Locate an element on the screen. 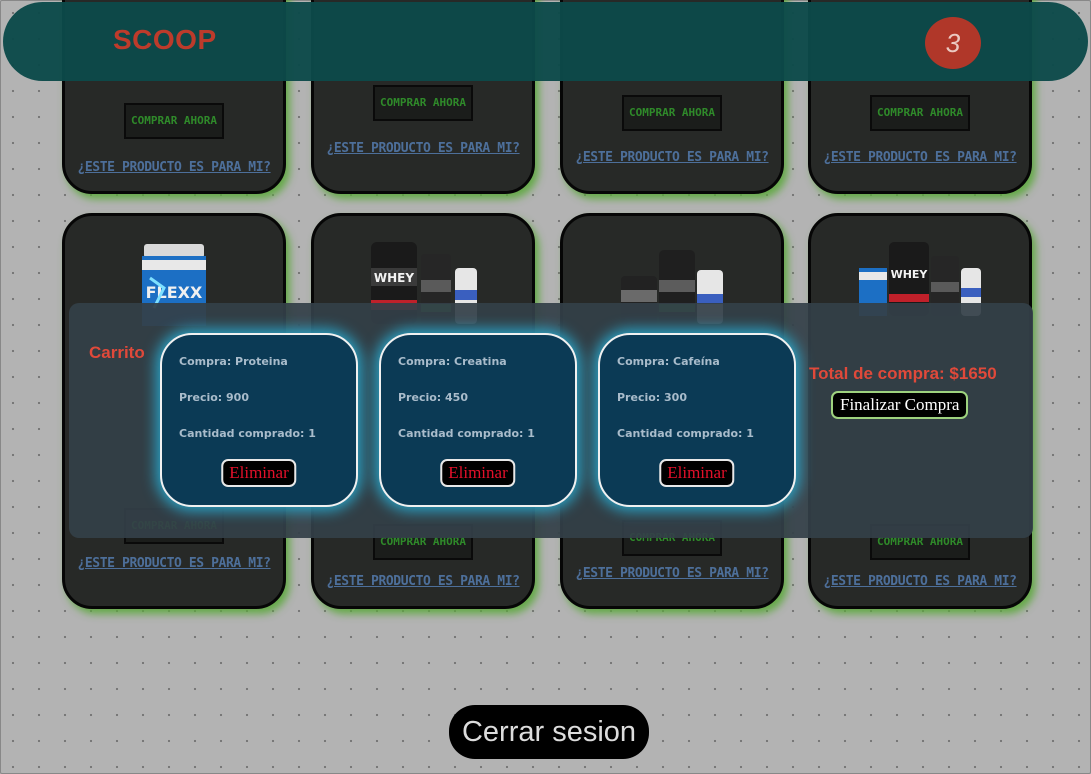 The width and height of the screenshot is (1091, 774). cart-total: Total de compra: $1650 is located at coordinates (903, 373).